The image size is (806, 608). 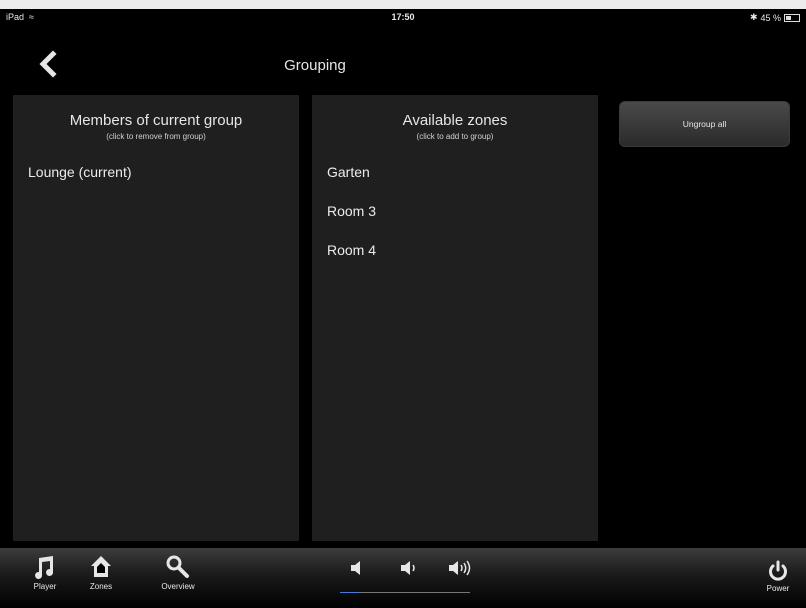 I want to click on volume-up-button, so click(x=460, y=570).